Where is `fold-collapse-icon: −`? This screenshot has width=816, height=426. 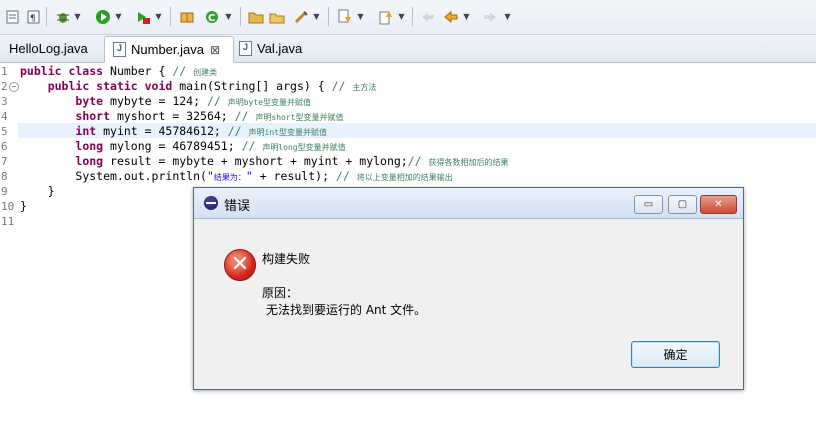
fold-collapse-icon: − is located at coordinates (14, 87).